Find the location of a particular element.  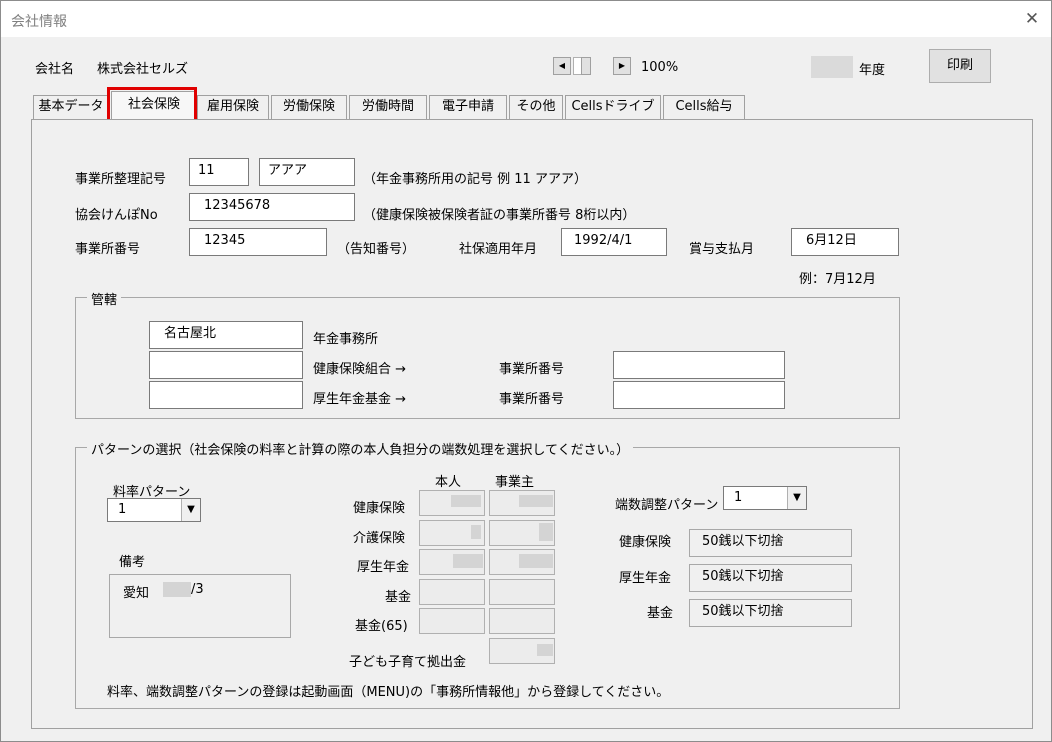

rate-row-label: 基金(65) is located at coordinates (381, 626).